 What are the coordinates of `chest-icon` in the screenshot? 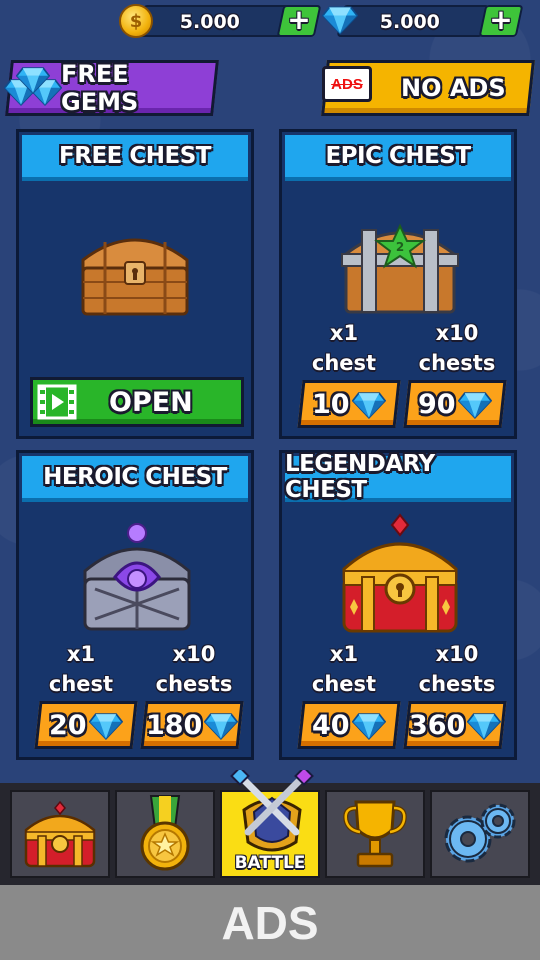 It's located at (60, 834).